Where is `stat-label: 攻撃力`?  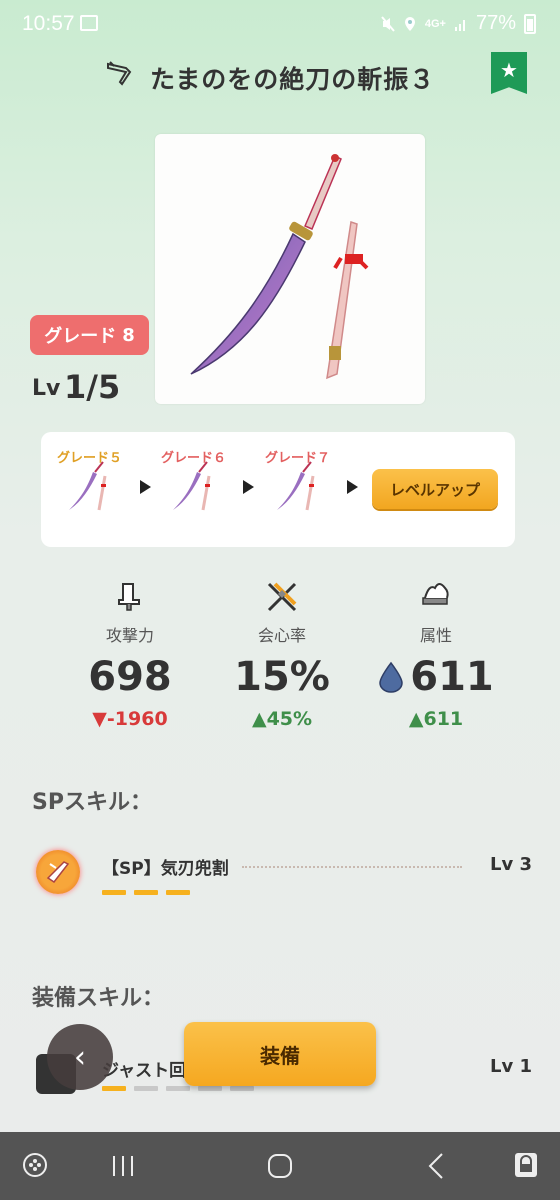
stat-label: 攻撃力 is located at coordinates (129, 635).